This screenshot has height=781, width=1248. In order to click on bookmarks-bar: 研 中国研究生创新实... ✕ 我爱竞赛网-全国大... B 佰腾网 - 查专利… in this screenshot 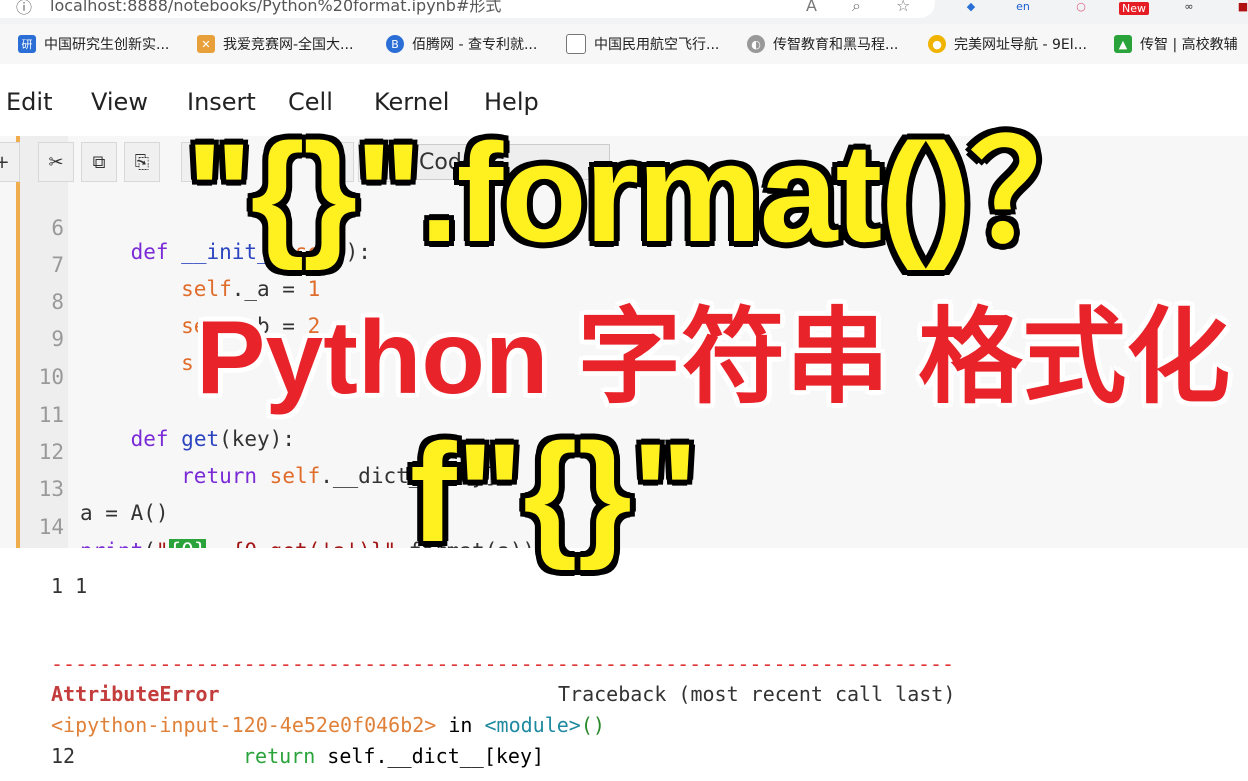, I will do `click(624, 44)`.